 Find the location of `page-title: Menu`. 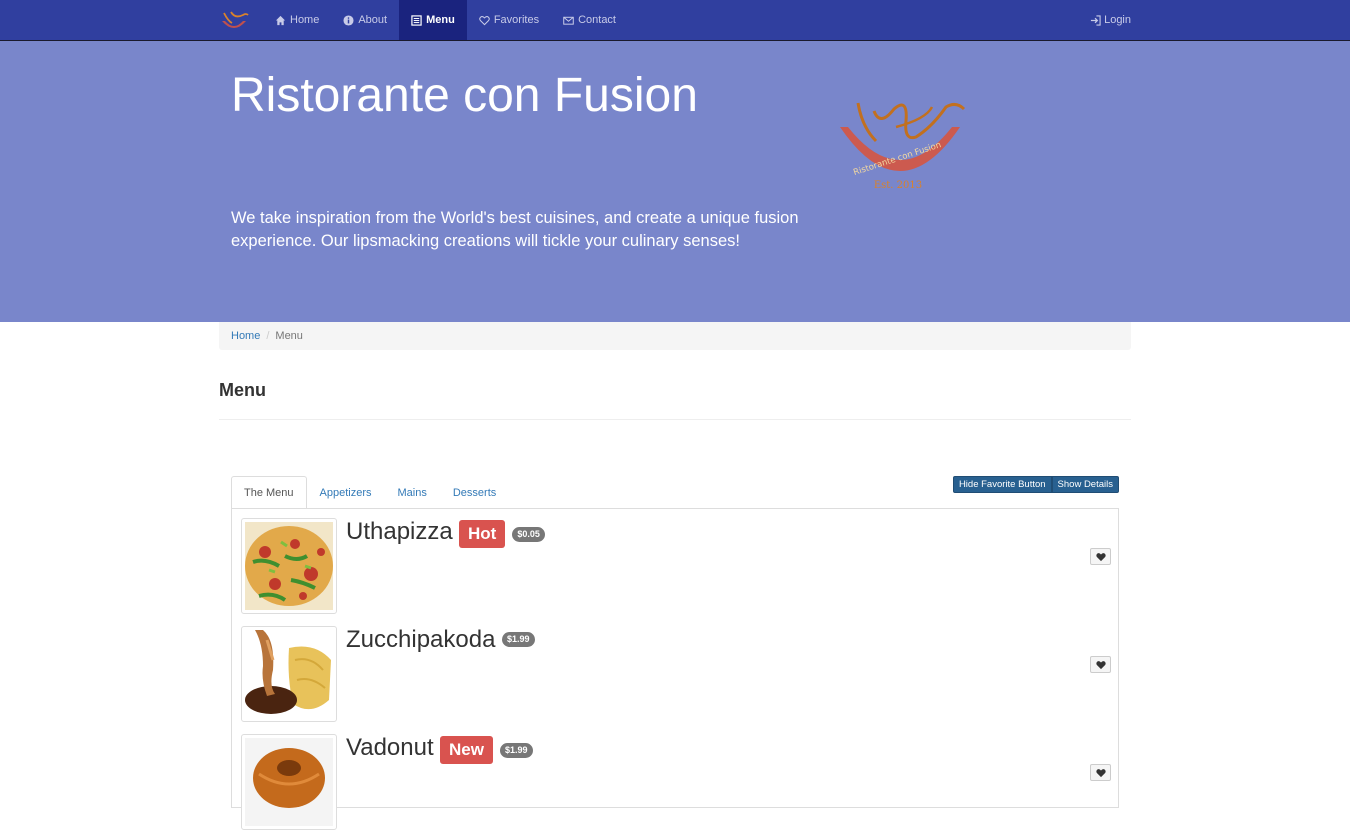

page-title: Menu is located at coordinates (242, 390).